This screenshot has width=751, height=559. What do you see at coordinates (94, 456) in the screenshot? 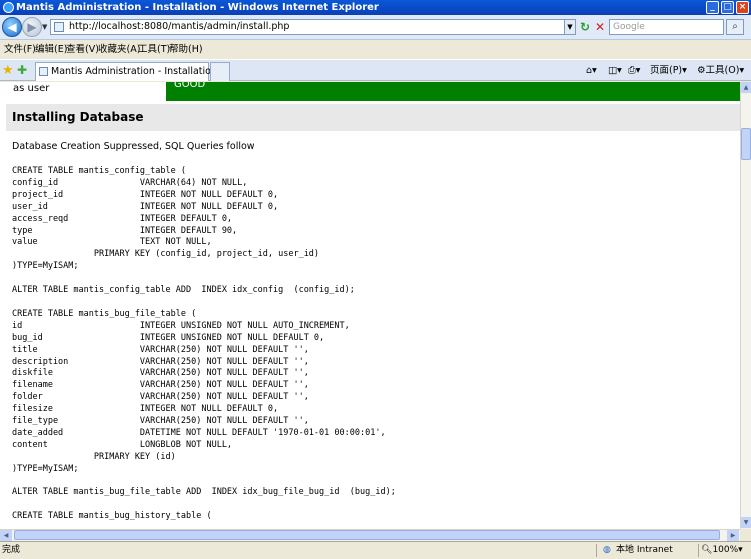
I see `sql-line: PRIMARY KEY (id)` at bounding box center [94, 456].